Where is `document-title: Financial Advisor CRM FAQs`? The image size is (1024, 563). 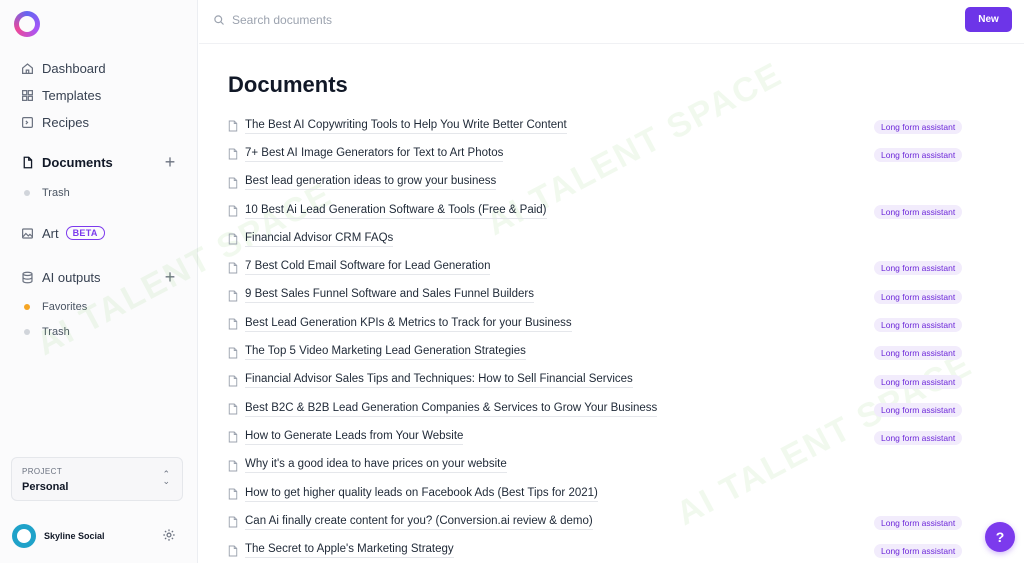
document-title: Financial Advisor CRM FAQs is located at coordinates (319, 239).